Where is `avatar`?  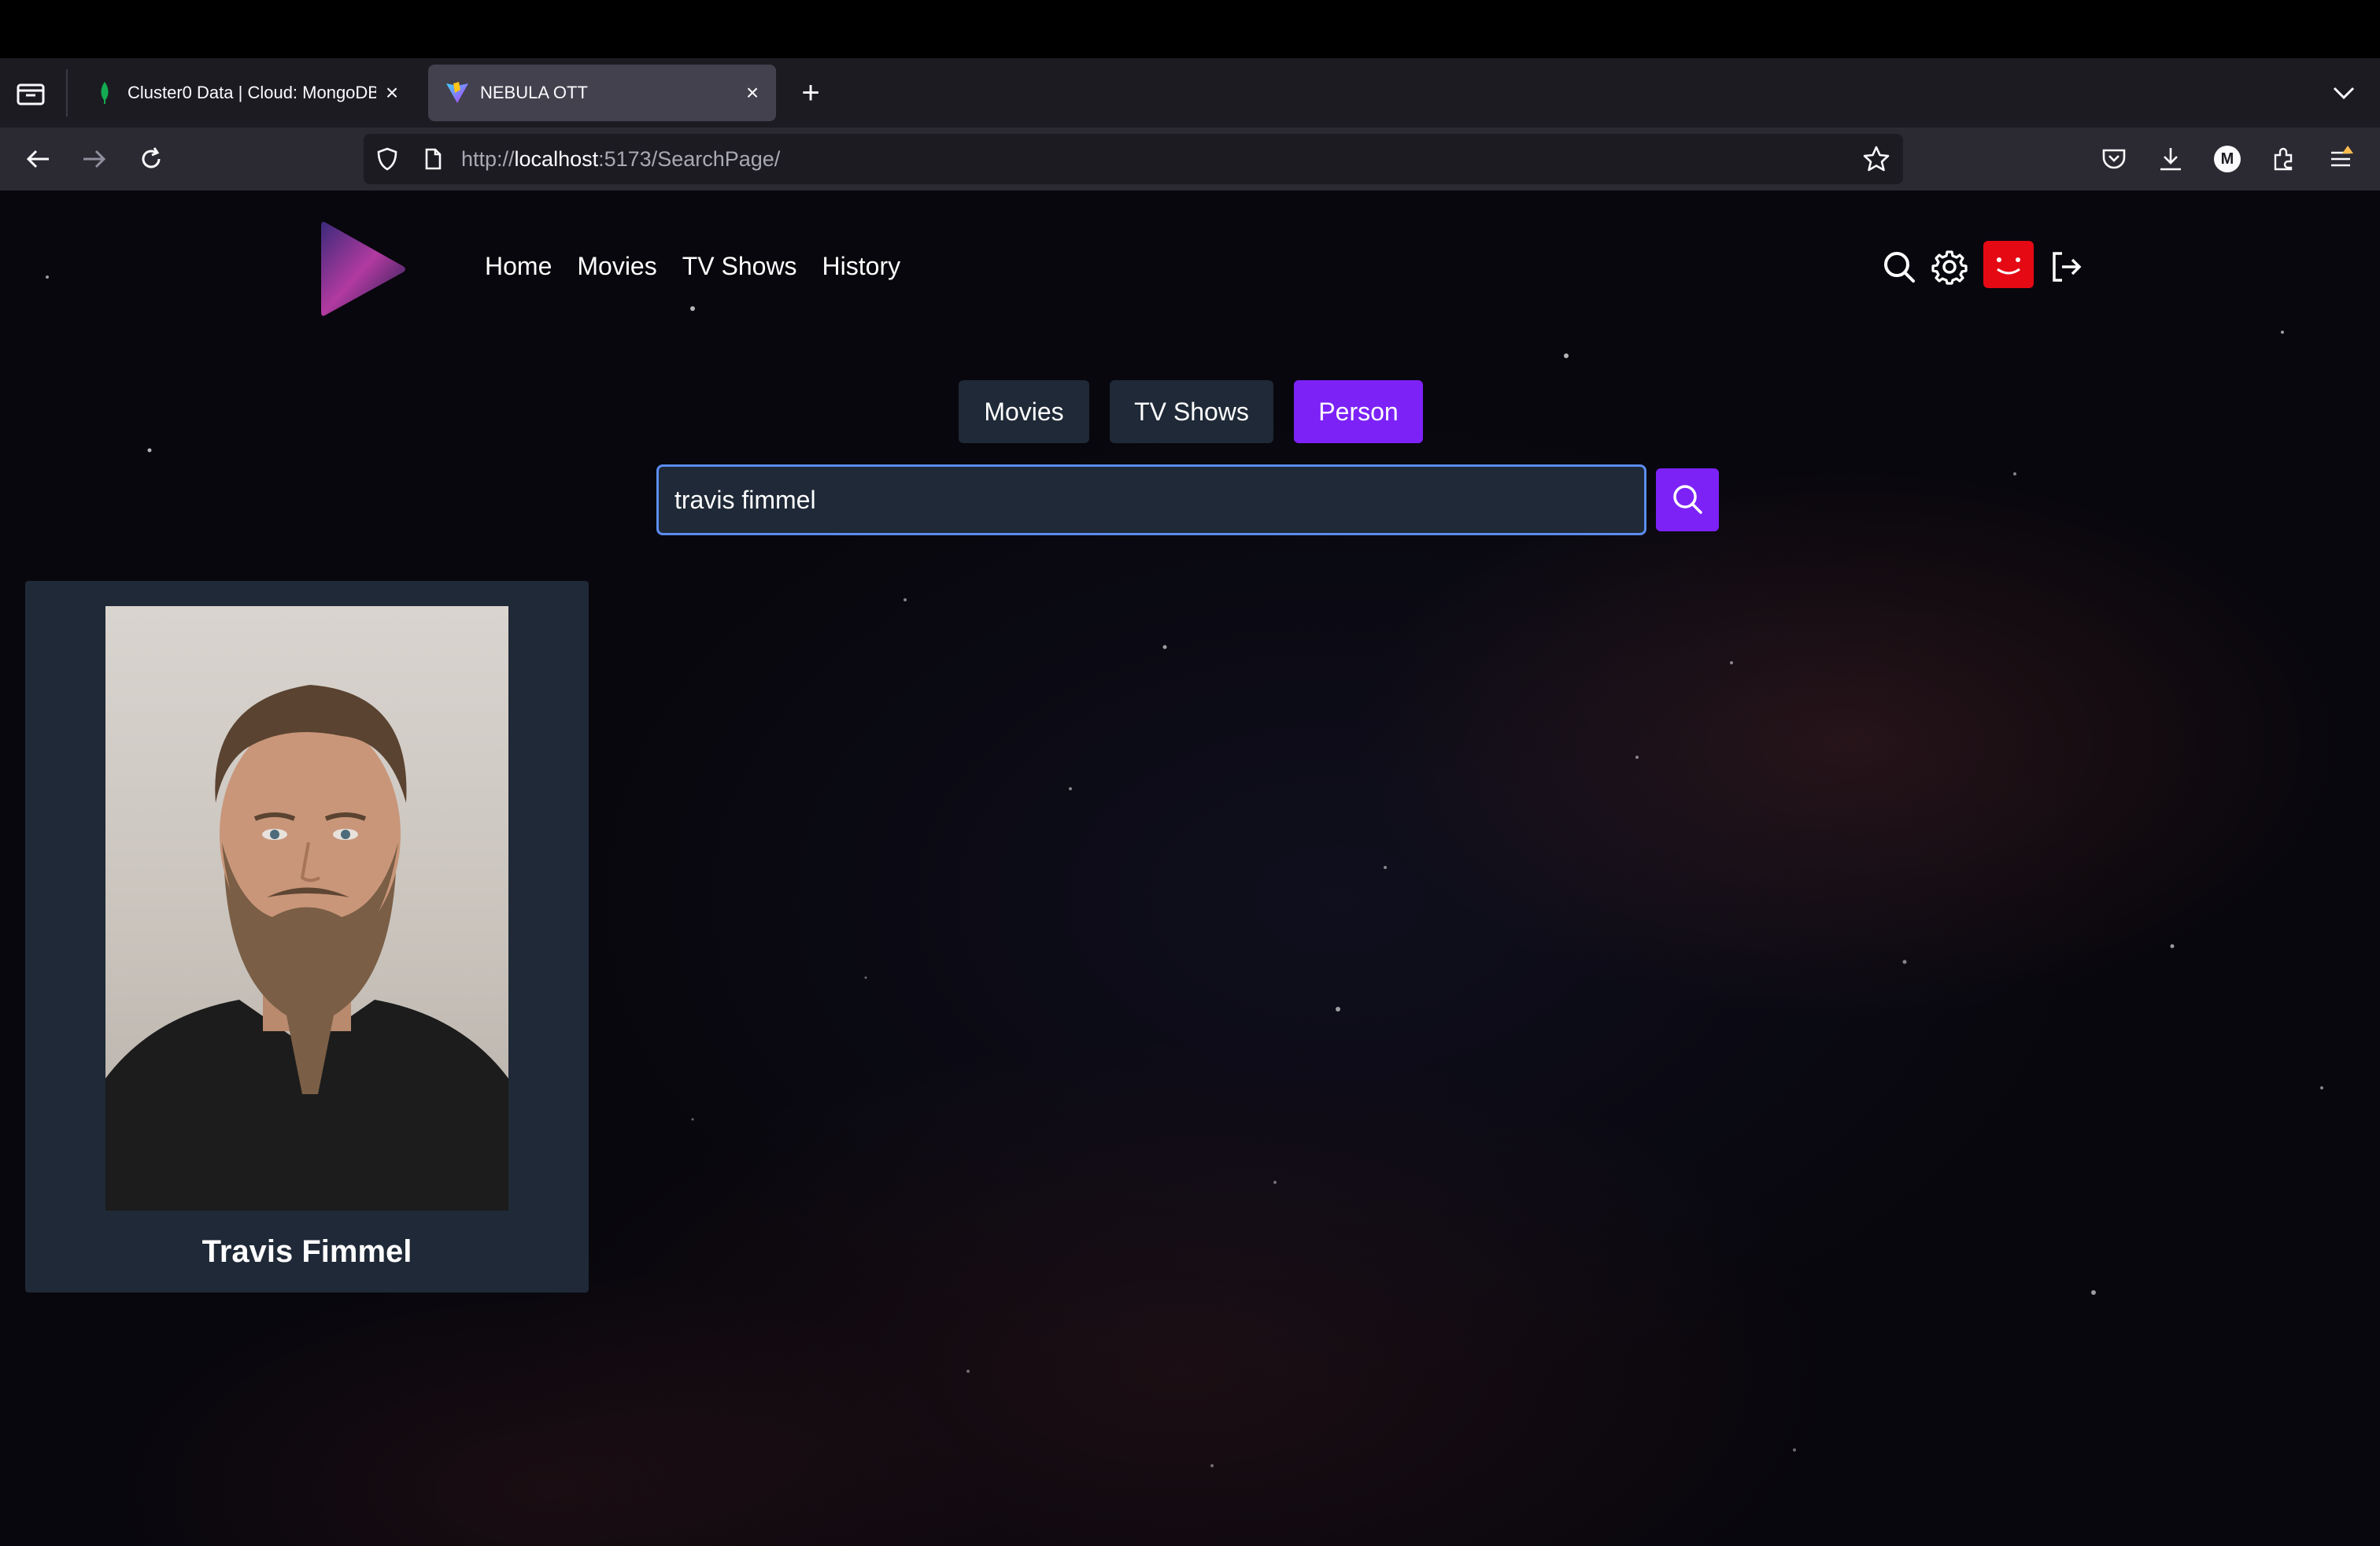 avatar is located at coordinates (2009, 264).